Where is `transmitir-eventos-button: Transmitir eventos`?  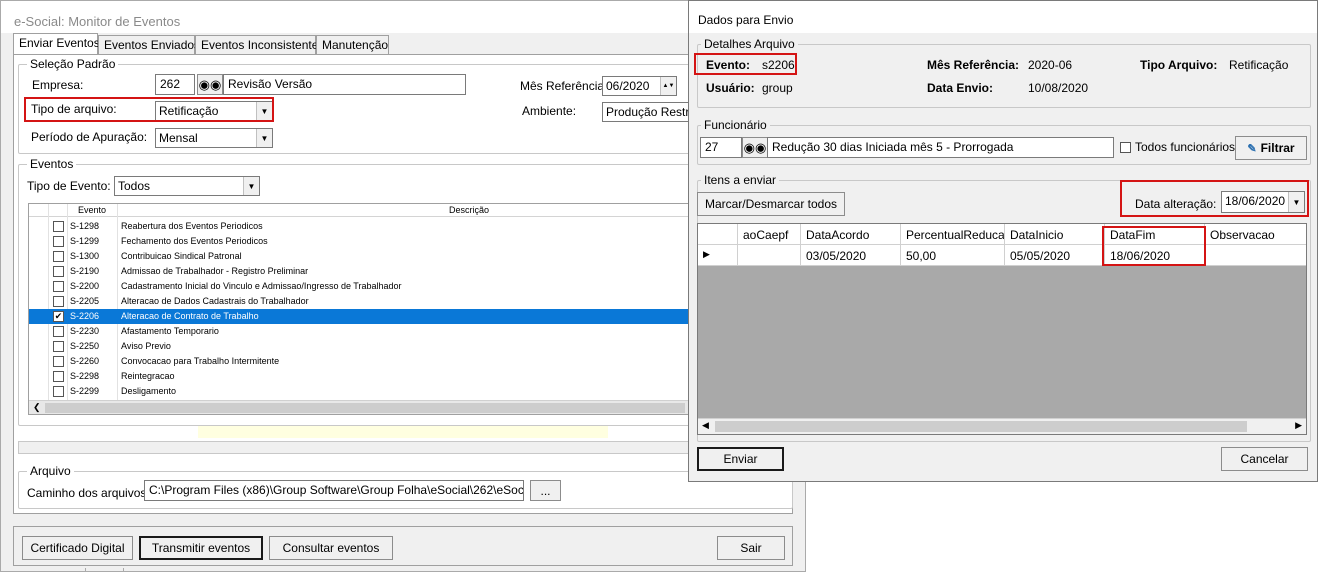 transmitir-eventos-button: Transmitir eventos is located at coordinates (201, 548).